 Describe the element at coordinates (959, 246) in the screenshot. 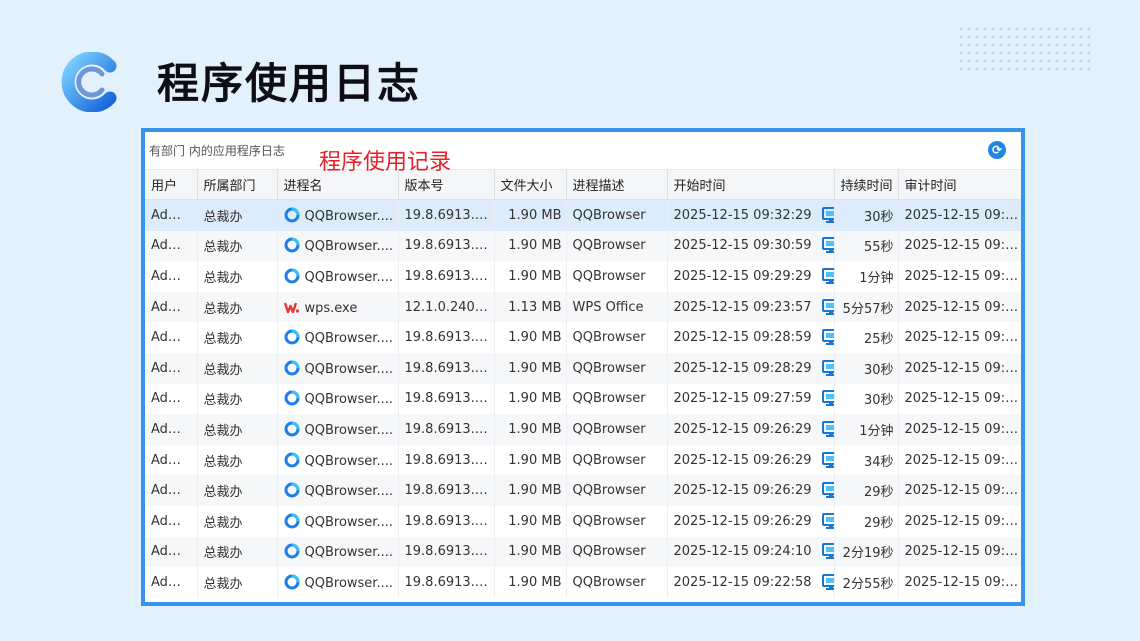

I see `cell-audit-time: 2025-12-15 09:31:` at that location.